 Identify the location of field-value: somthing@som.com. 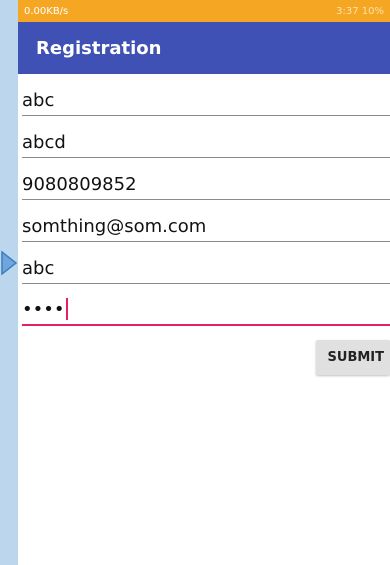
(114, 226).